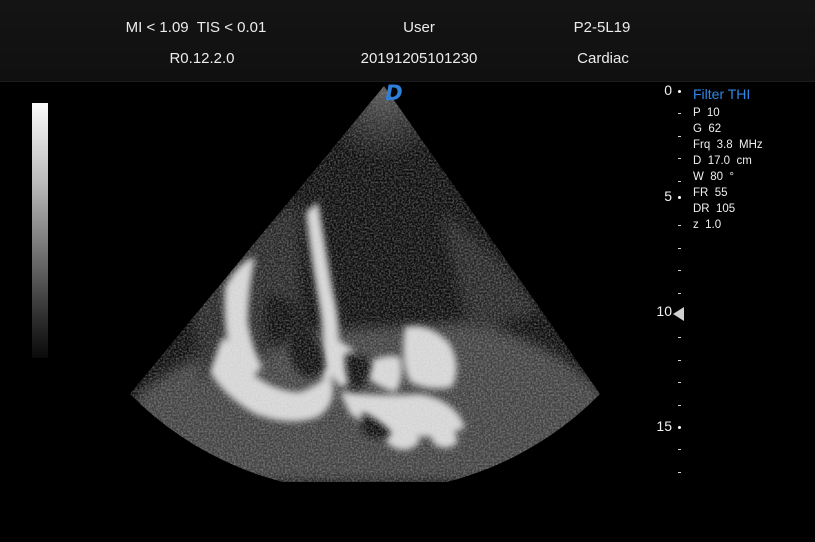 The image size is (815, 542). I want to click on probe-name: P2-5L19, so click(602, 27).